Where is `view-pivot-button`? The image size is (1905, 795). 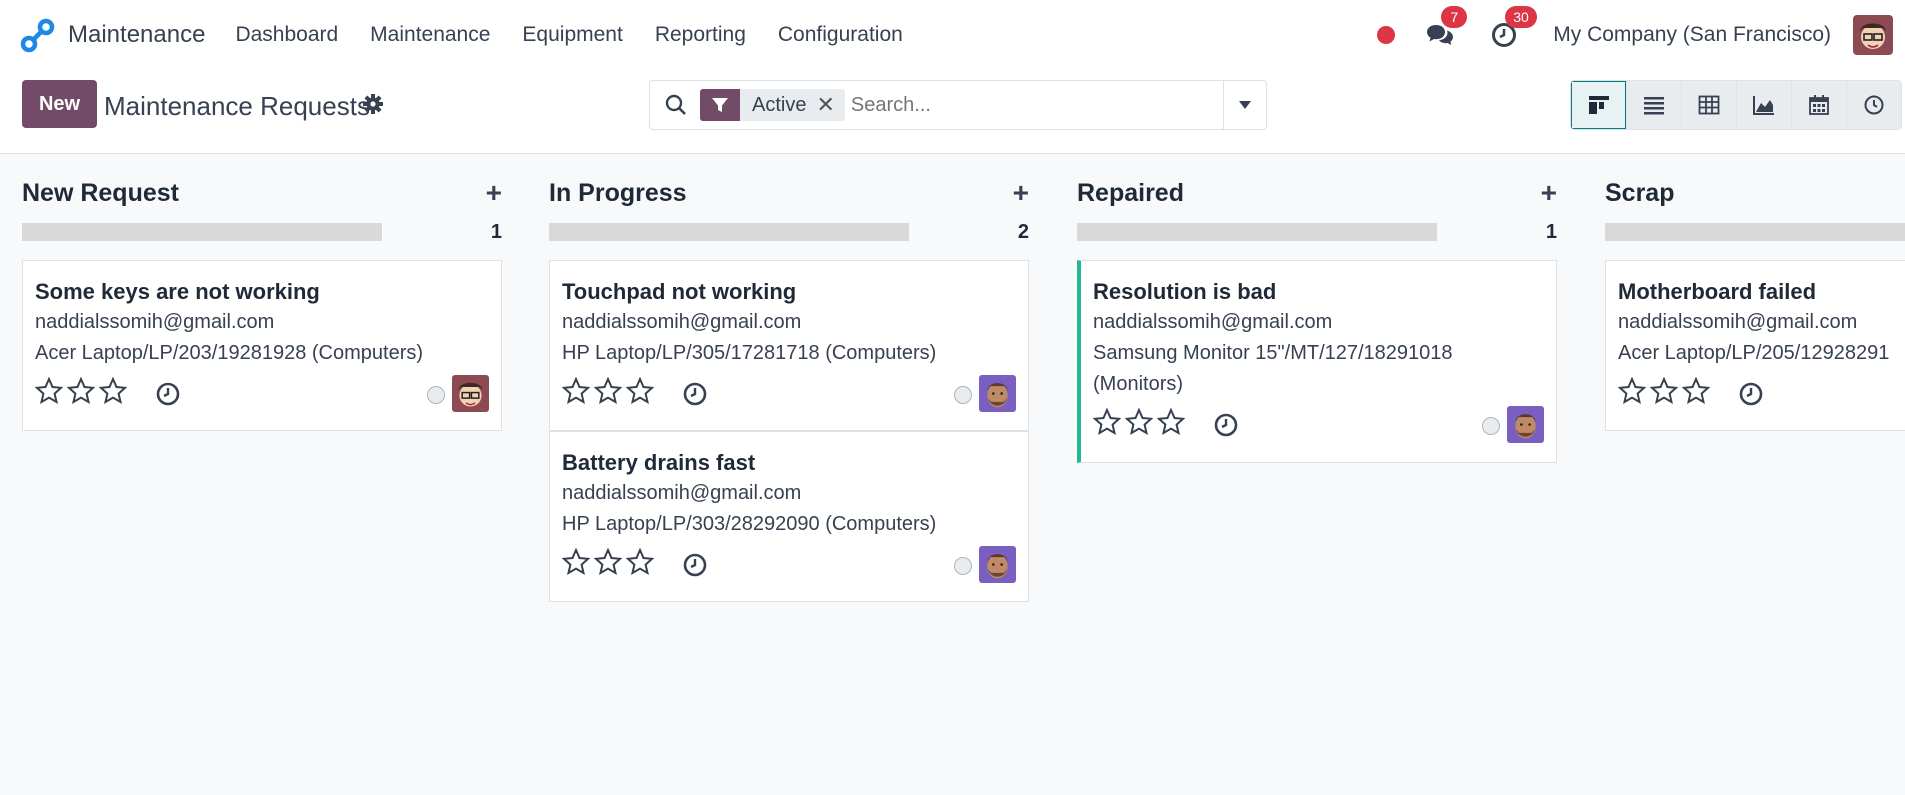
view-pivot-button is located at coordinates (1708, 105).